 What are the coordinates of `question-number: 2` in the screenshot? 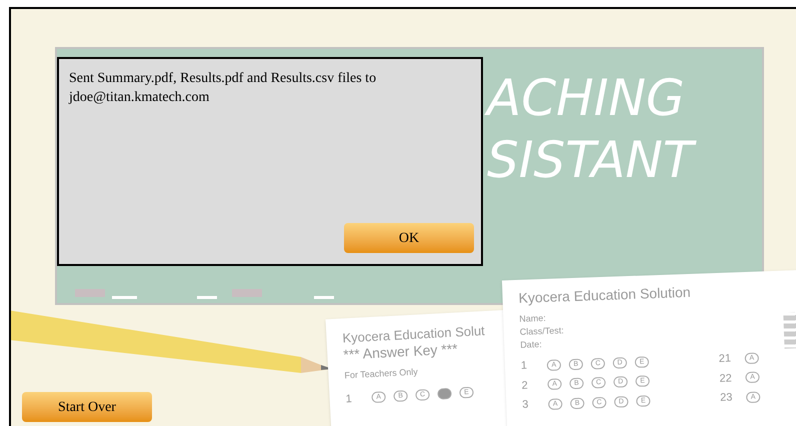 It's located at (525, 386).